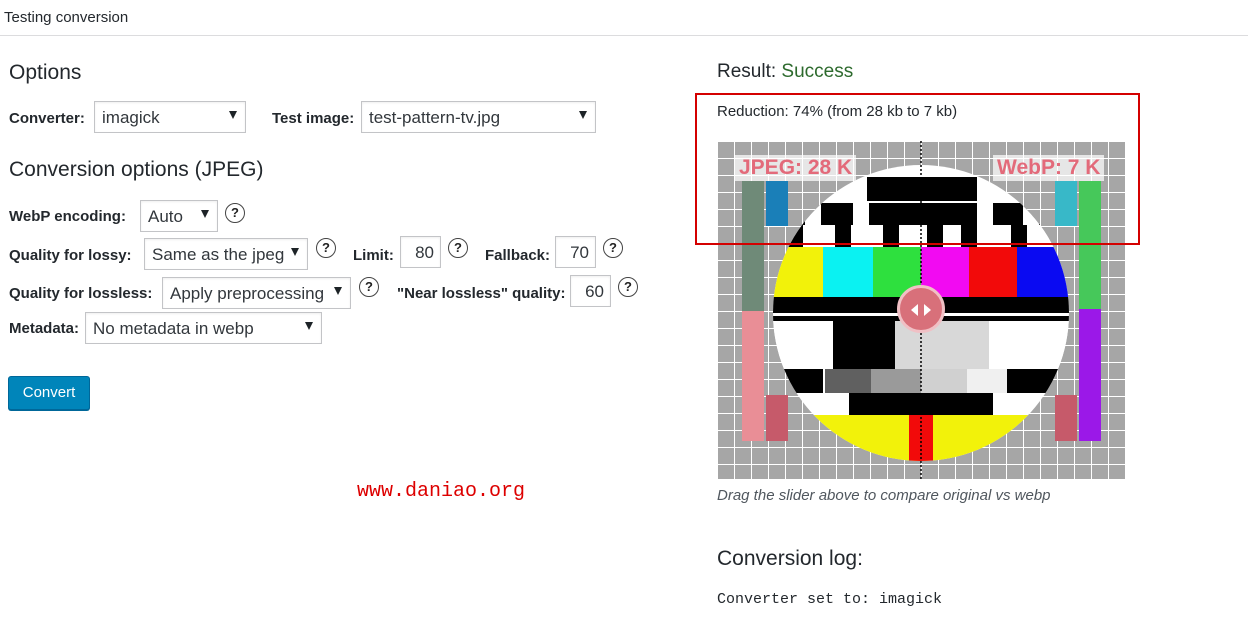 This screenshot has width=1248, height=638. I want to click on webp-encoding-select: Auto, so click(179, 216).